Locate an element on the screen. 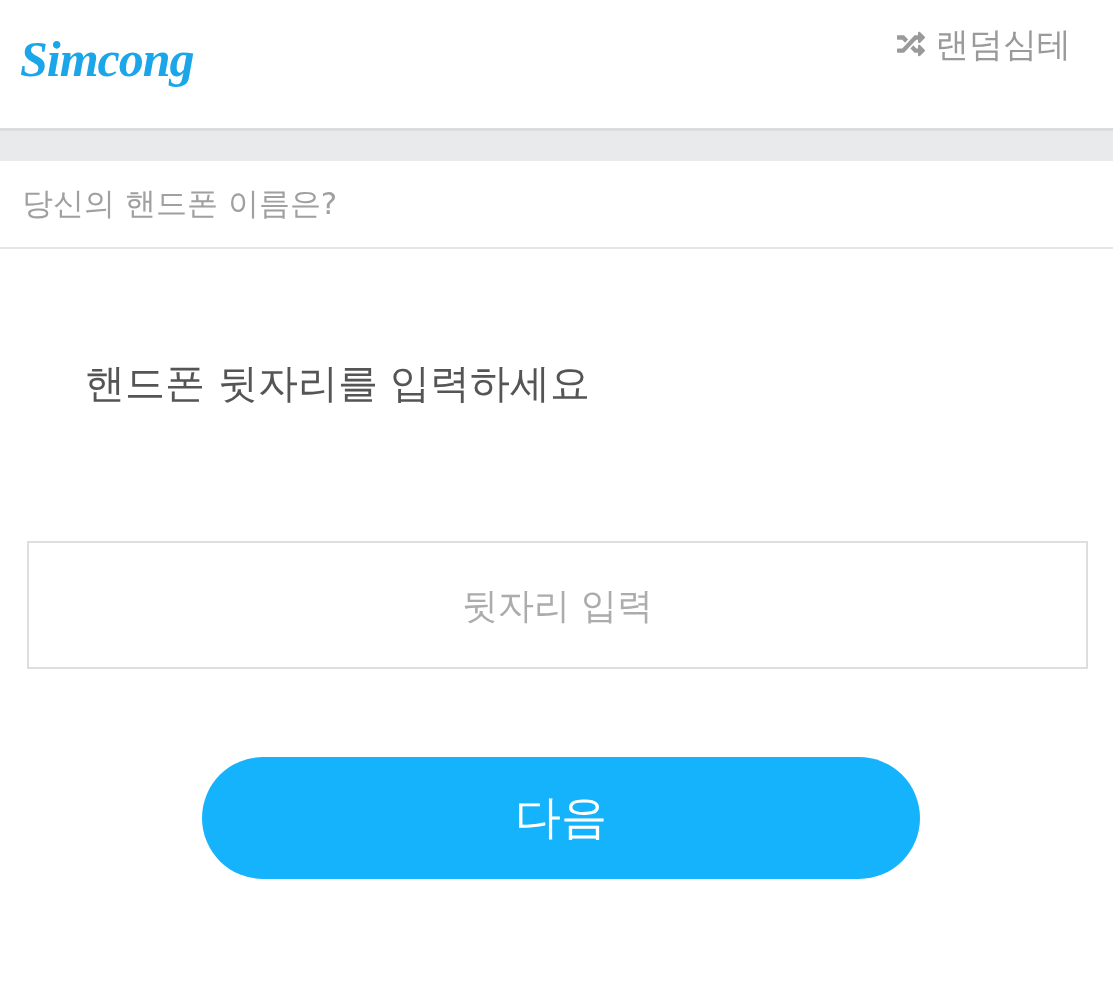  input-field: 뒷자리 입력 is located at coordinates (557, 605).